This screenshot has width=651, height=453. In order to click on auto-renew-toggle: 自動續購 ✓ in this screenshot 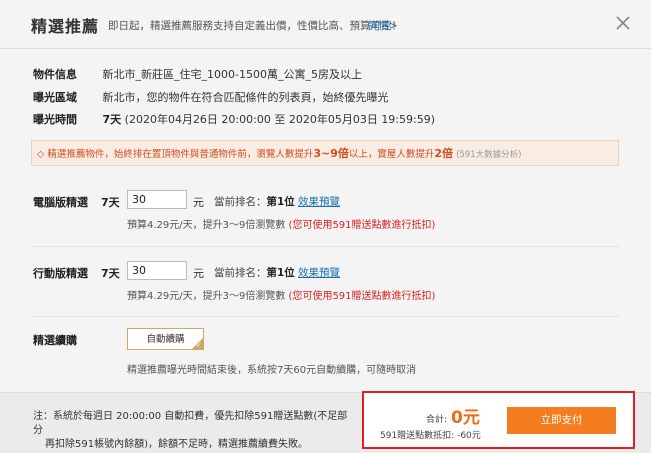, I will do `click(165, 339)`.